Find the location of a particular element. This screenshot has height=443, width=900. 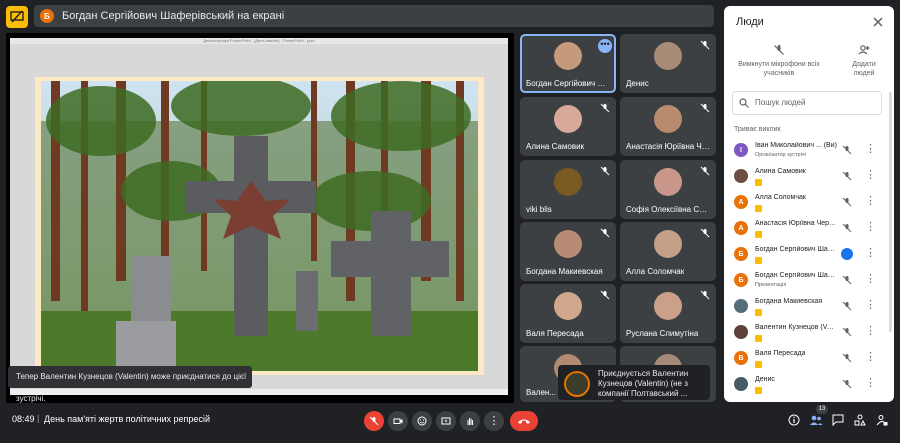

participant-tile: Валя Пересада is located at coordinates (568, 313).